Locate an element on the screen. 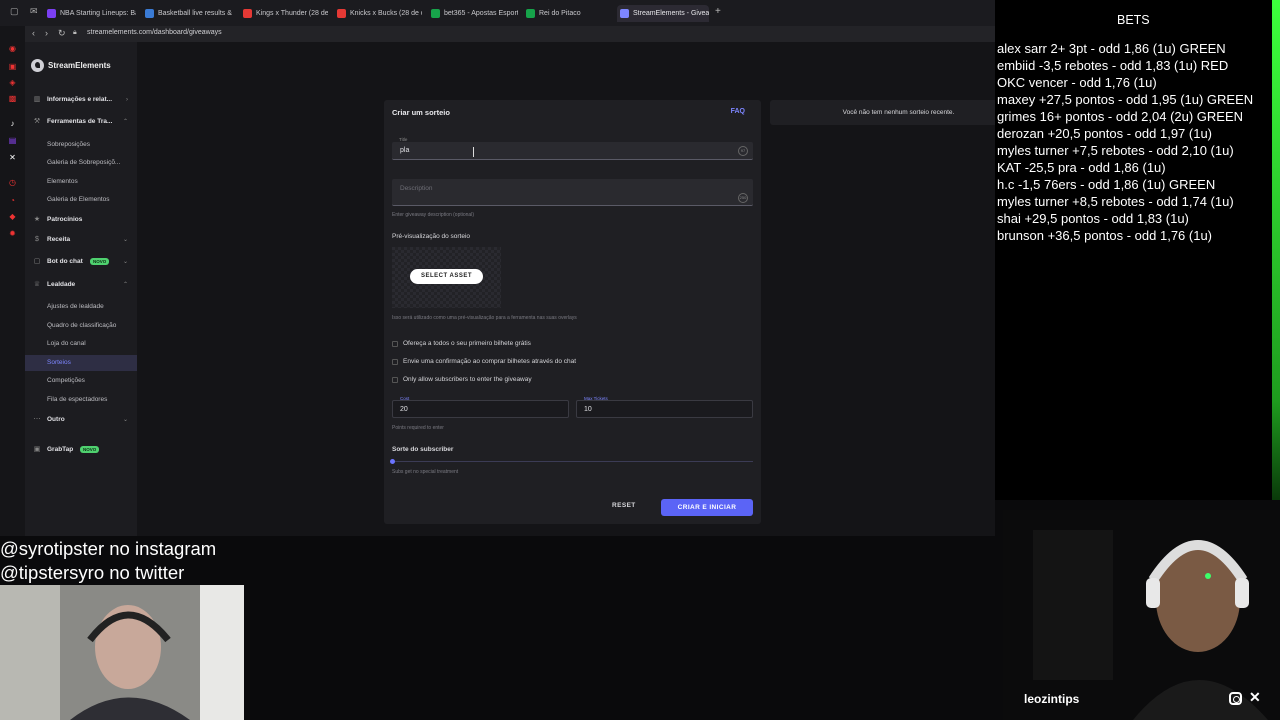 This screenshot has height=720, width=1280. sidebar-item-label: Quadro de classificação is located at coordinates (82, 325).